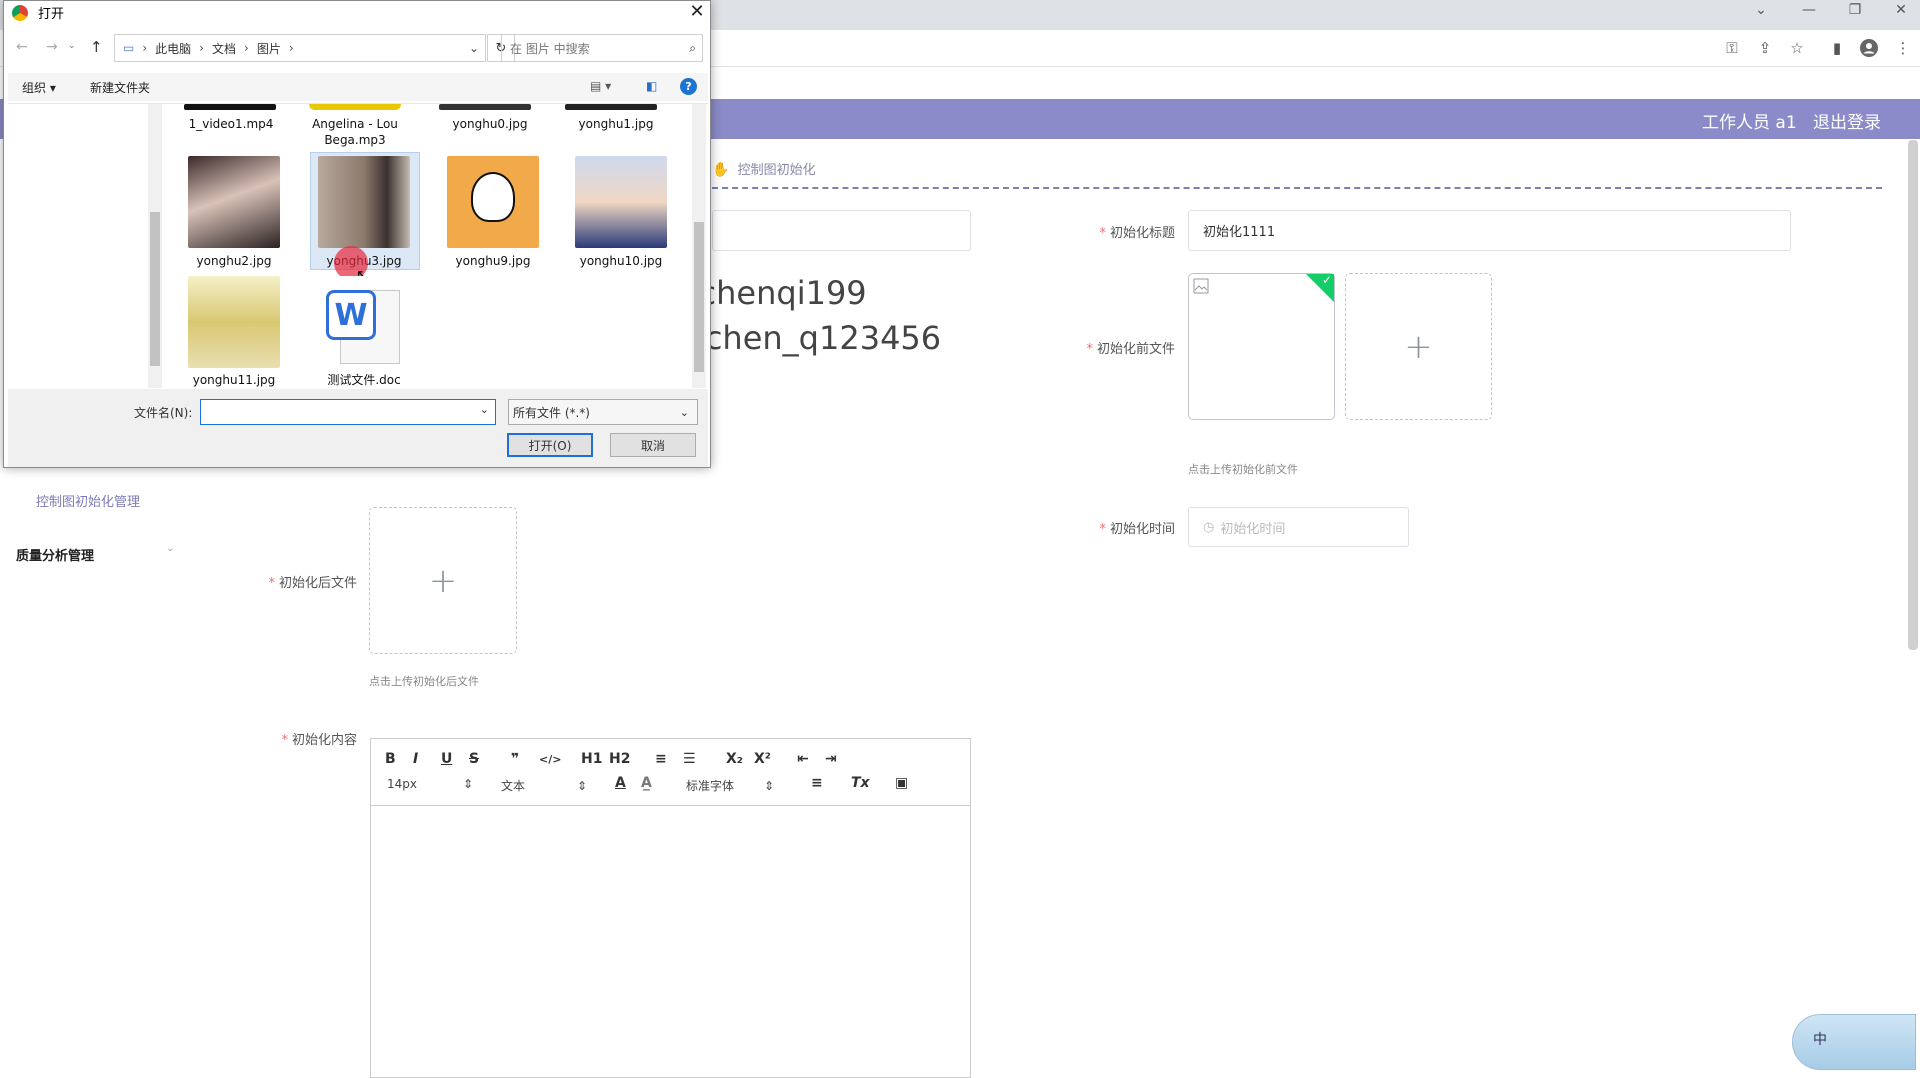 Image resolution: width=1920 pixels, height=1078 pixels. What do you see at coordinates (474, 759) in the screenshot?
I see `strike-button: S` at bounding box center [474, 759].